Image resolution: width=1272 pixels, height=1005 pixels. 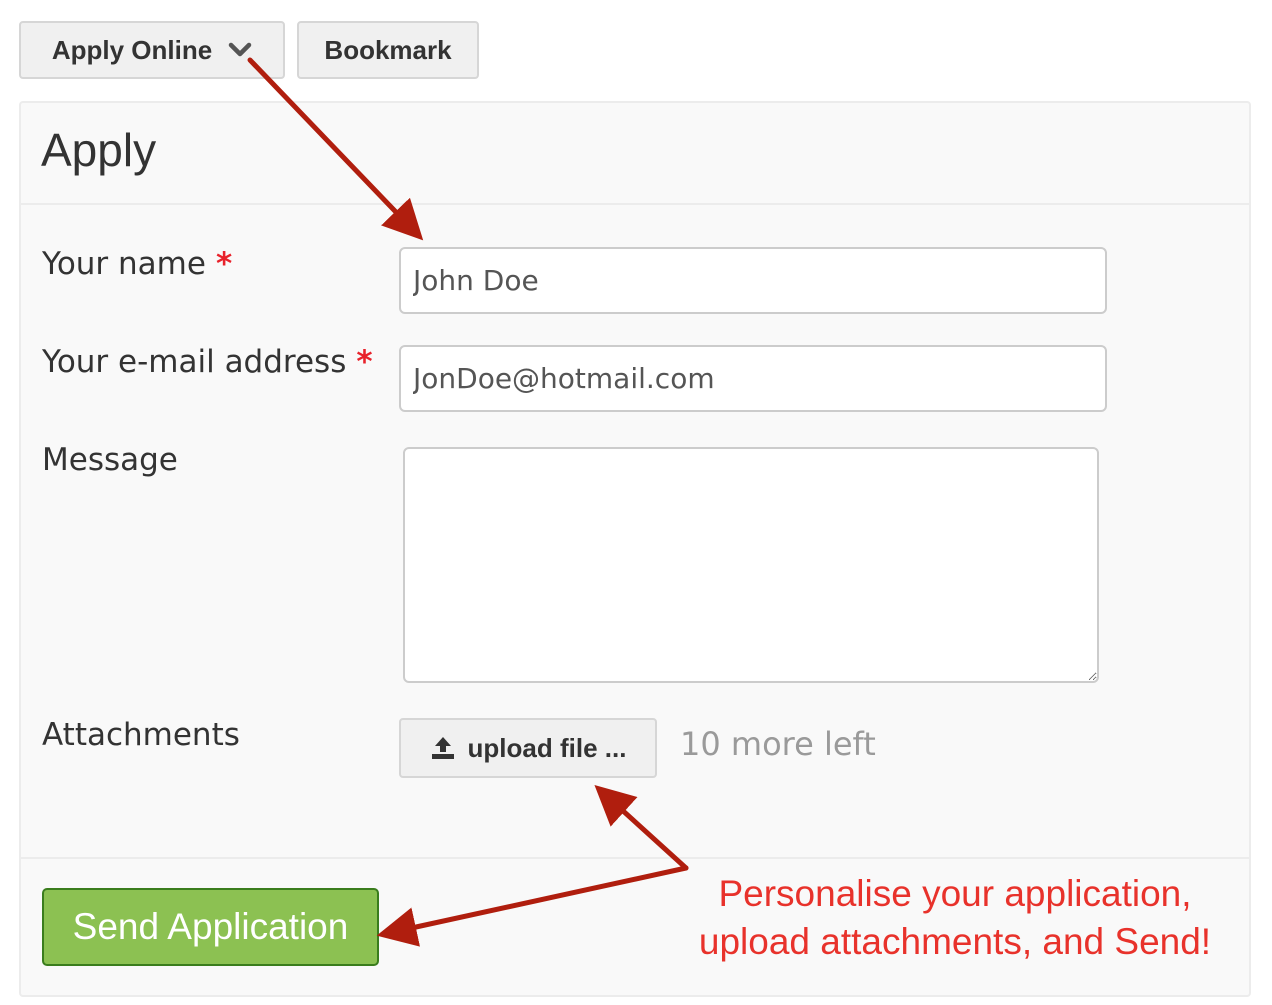 What do you see at coordinates (443, 748) in the screenshot?
I see `upload-icon` at bounding box center [443, 748].